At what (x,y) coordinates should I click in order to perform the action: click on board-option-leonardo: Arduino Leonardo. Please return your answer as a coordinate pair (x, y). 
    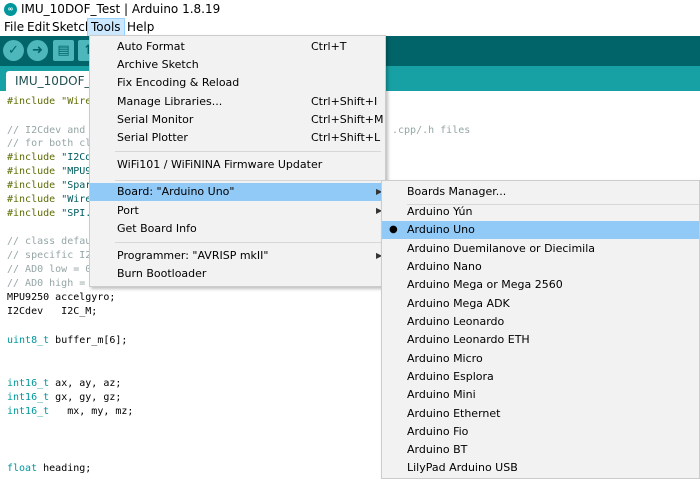
    Looking at the image, I should click on (540, 322).